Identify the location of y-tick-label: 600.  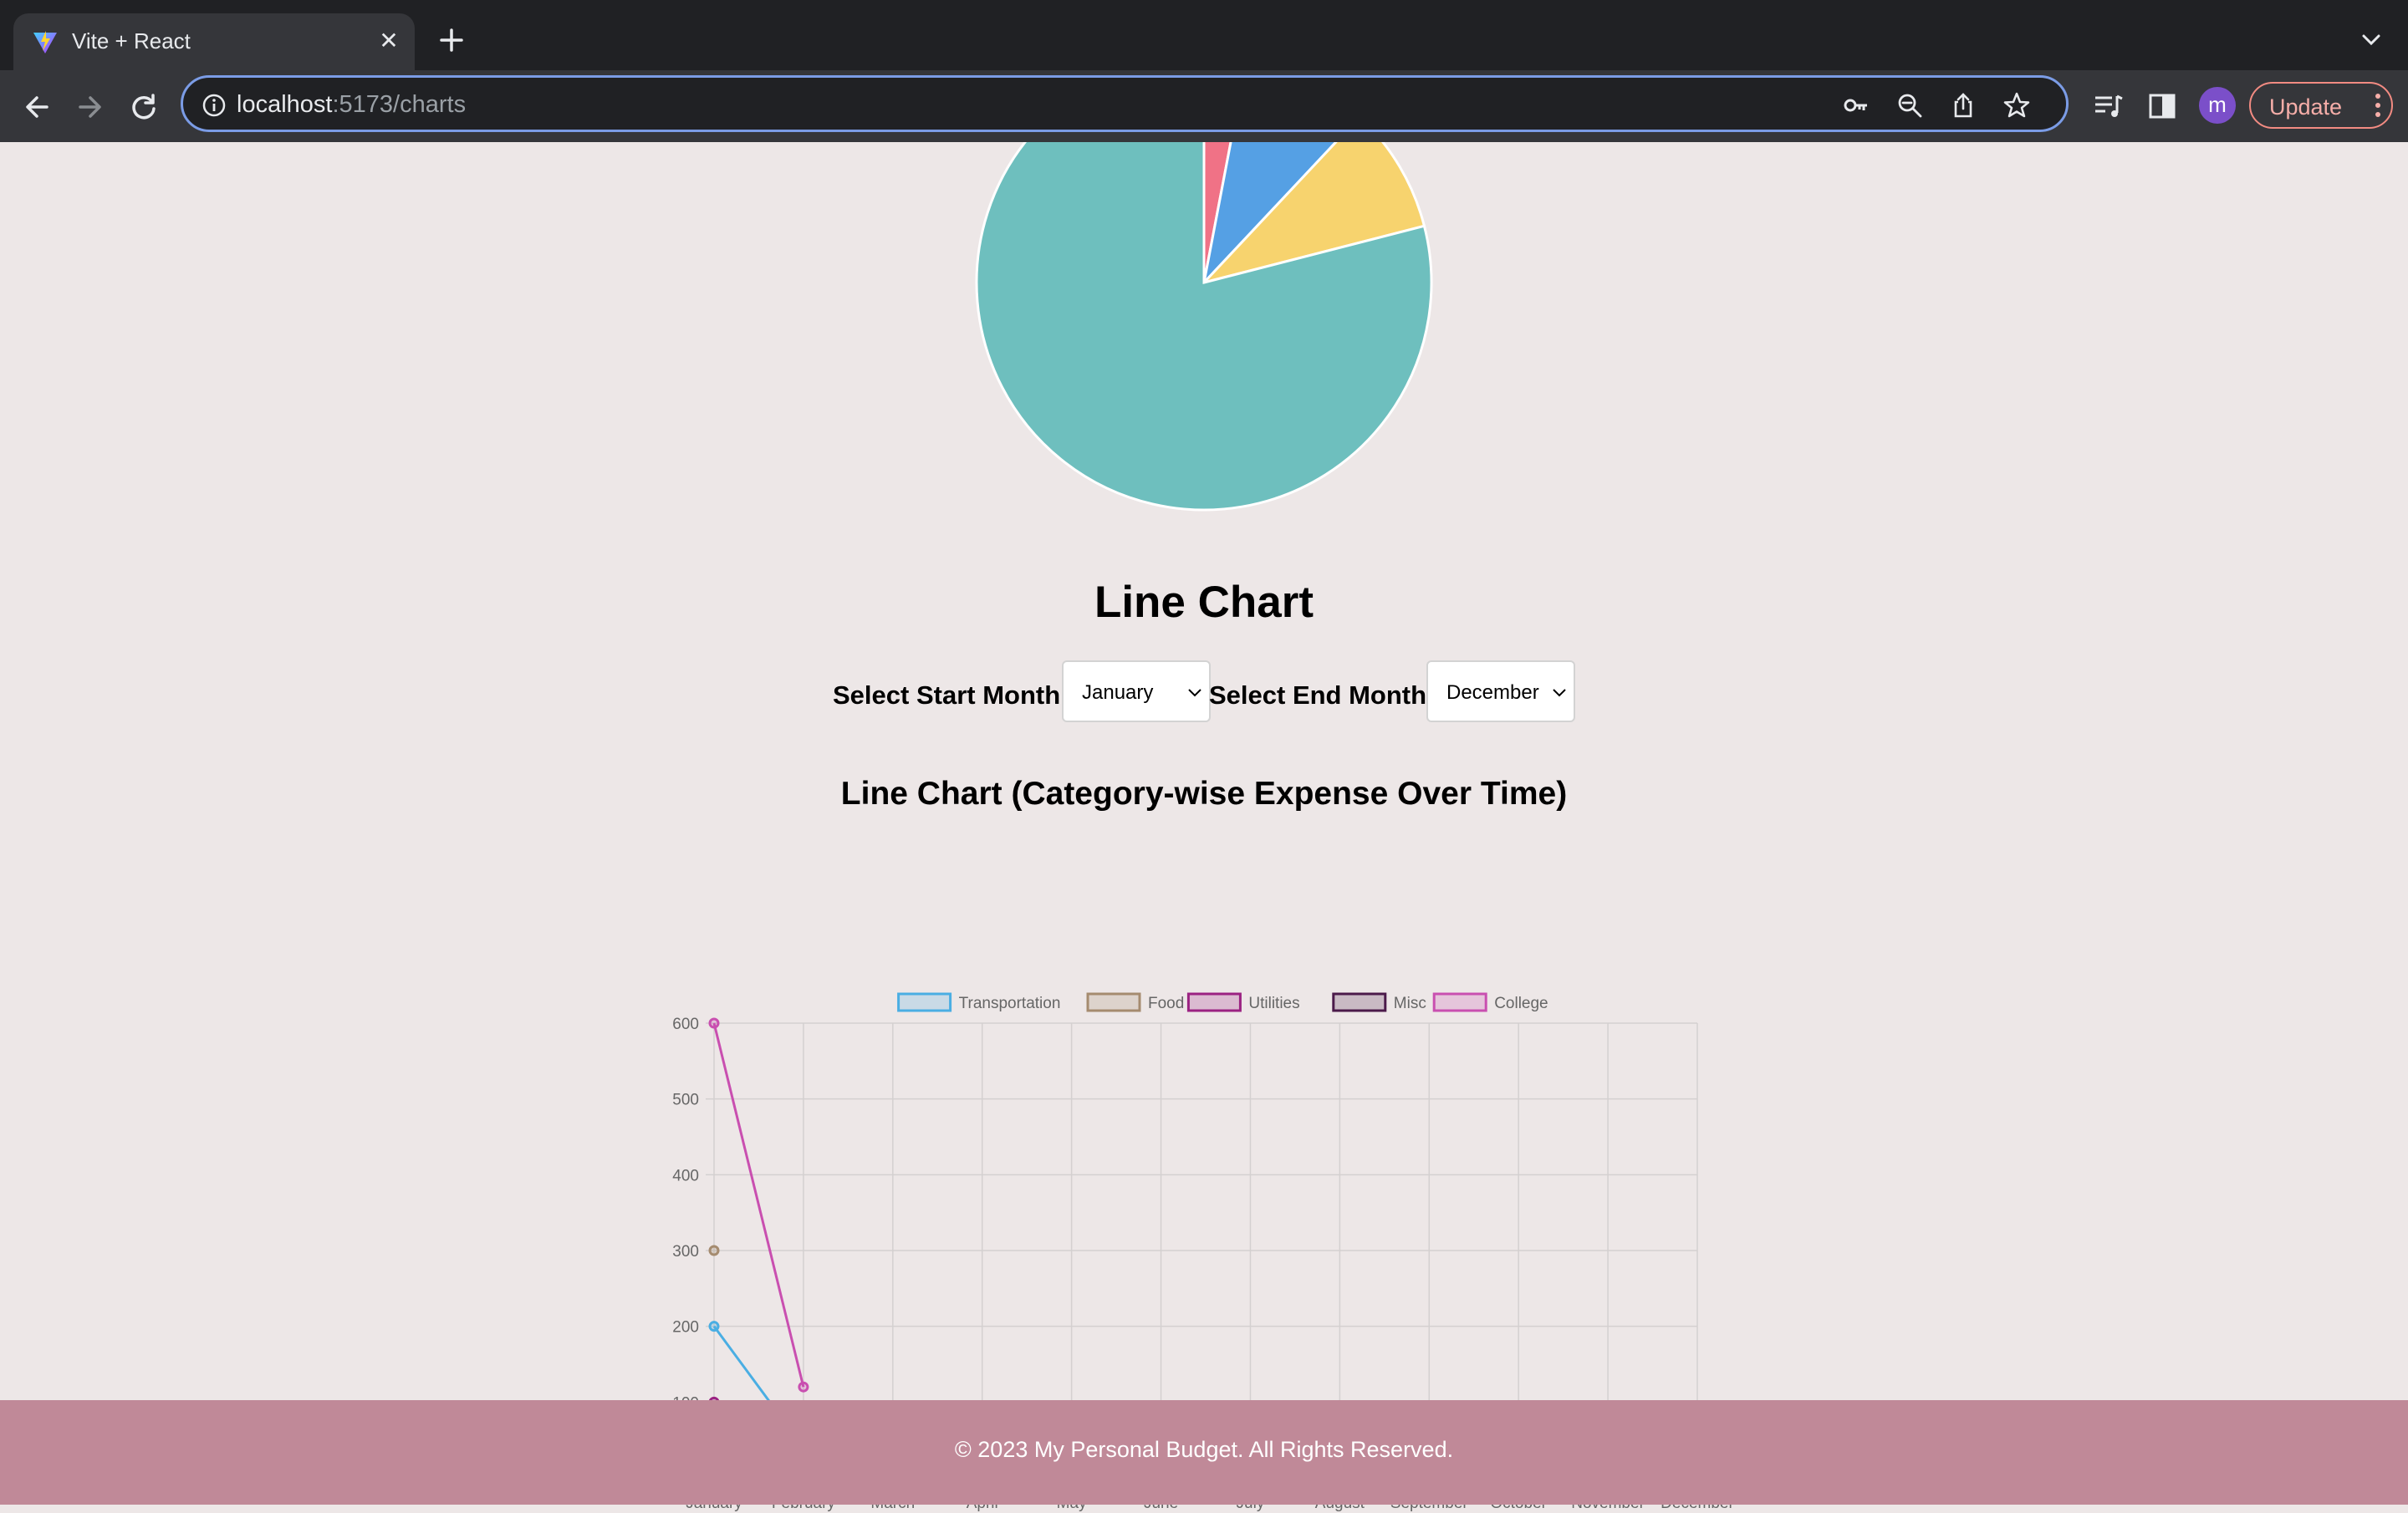
(685, 1024).